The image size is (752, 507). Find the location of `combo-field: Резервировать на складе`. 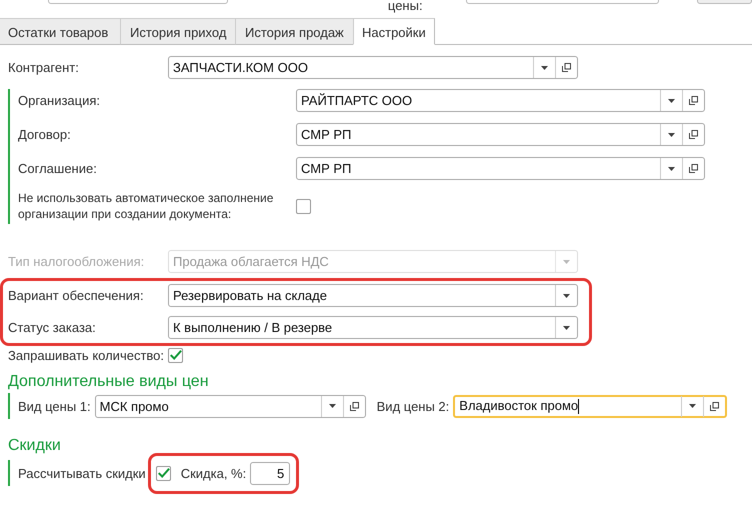

combo-field: Резервировать на складе is located at coordinates (373, 295).